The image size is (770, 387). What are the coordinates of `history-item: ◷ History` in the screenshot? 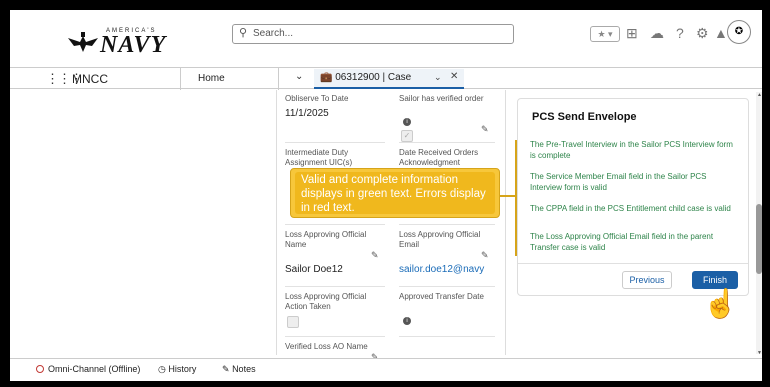 It's located at (177, 369).